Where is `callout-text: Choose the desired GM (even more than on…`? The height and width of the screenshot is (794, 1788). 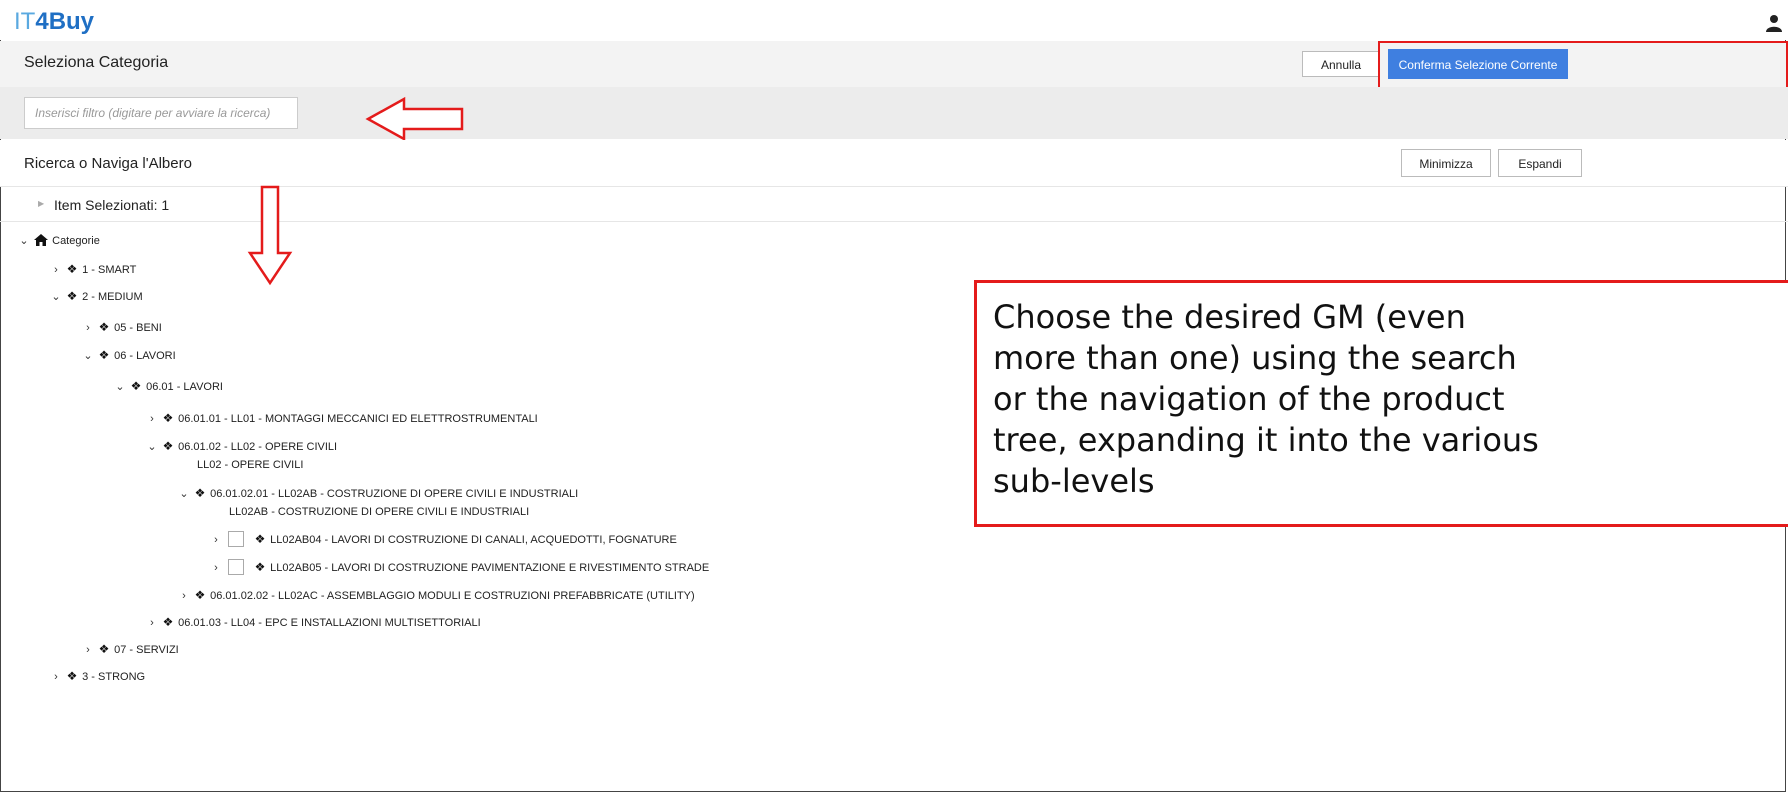 callout-text: Choose the desired GM (even more than on… is located at coordinates (1266, 399).